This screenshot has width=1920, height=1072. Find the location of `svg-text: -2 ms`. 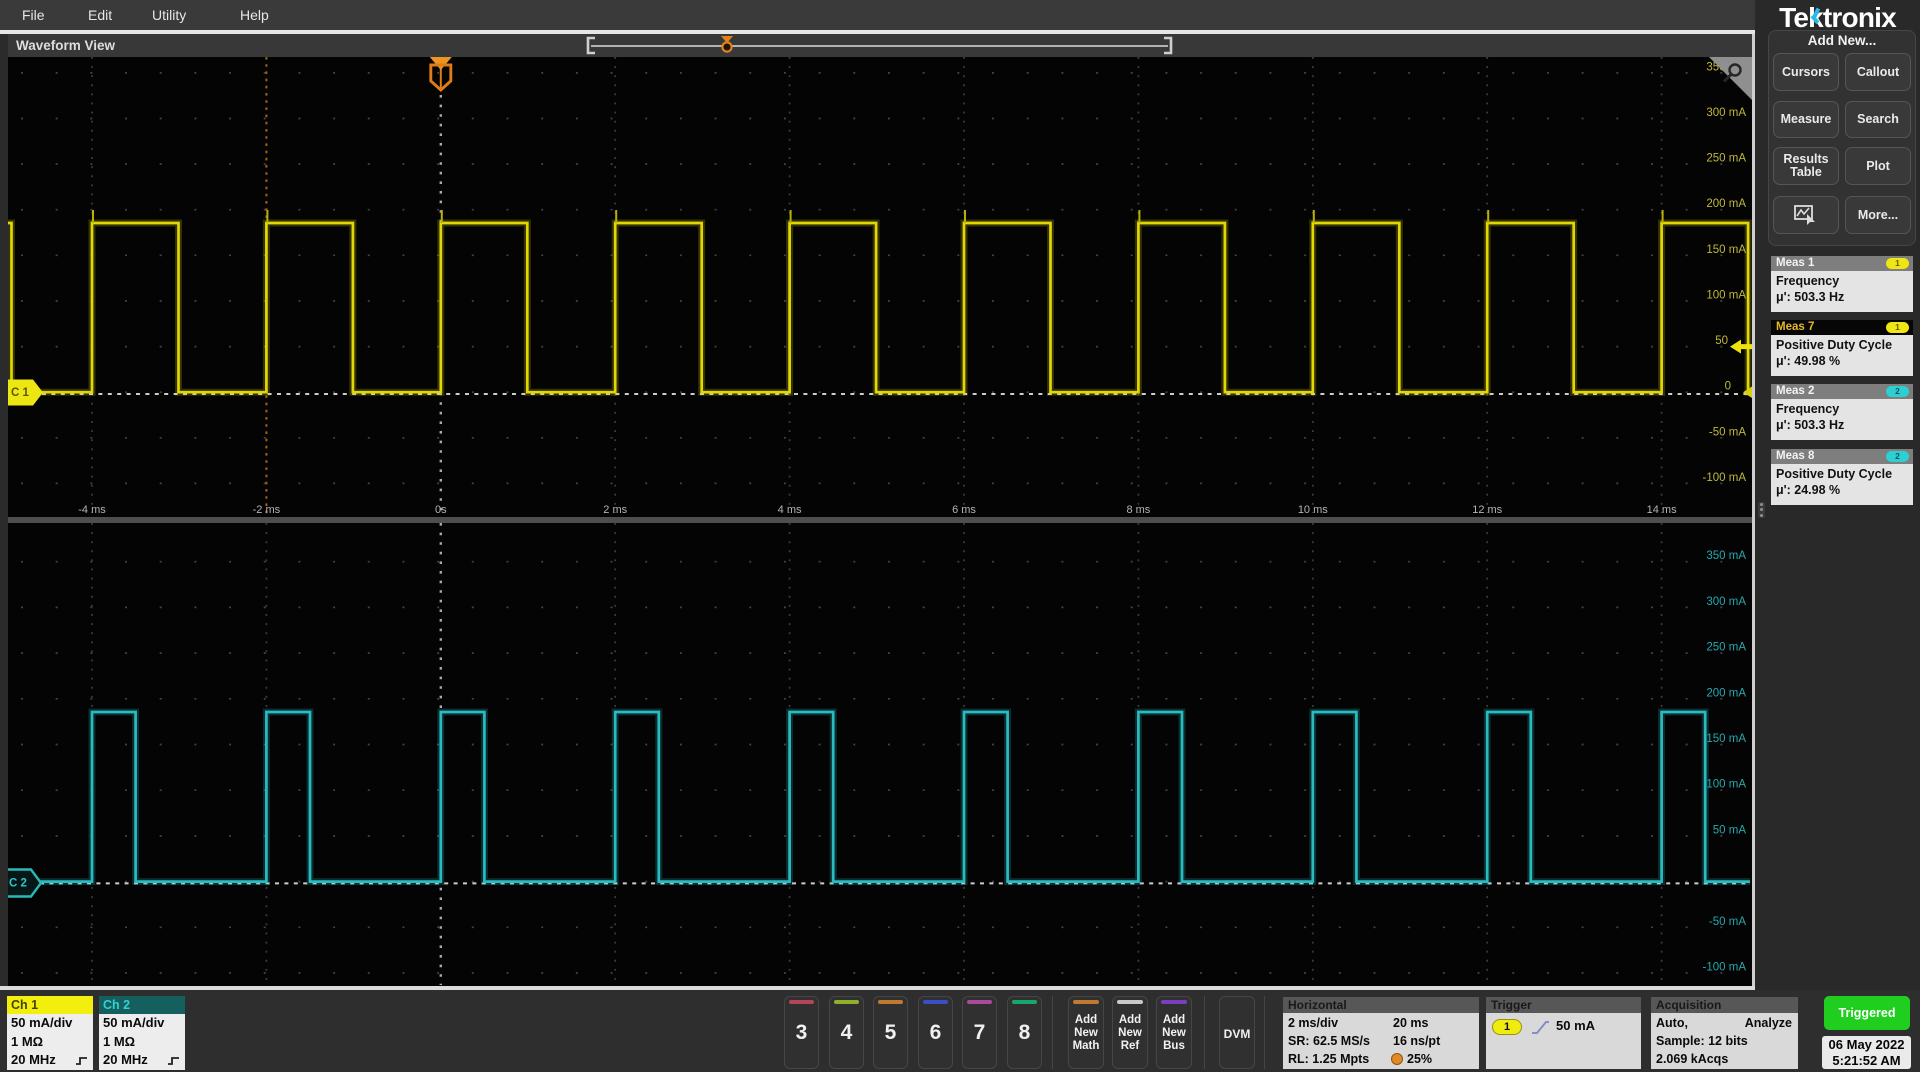

svg-text: -2 ms is located at coordinates (267, 510).